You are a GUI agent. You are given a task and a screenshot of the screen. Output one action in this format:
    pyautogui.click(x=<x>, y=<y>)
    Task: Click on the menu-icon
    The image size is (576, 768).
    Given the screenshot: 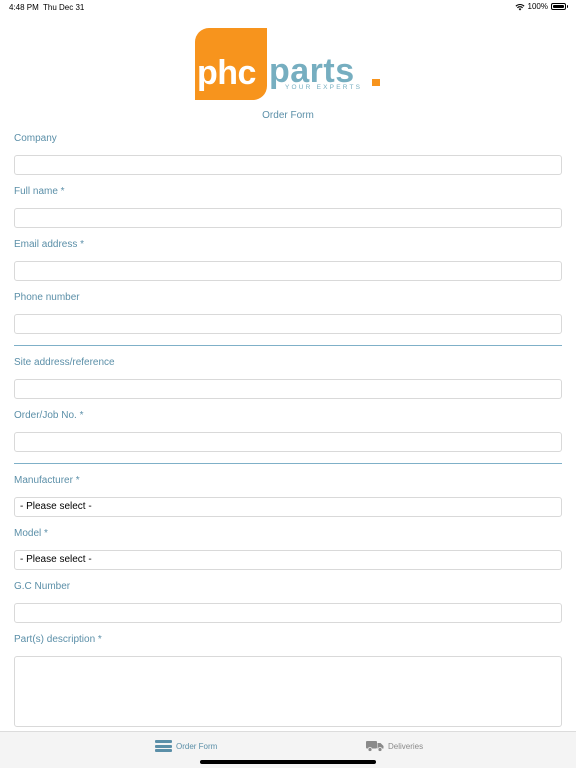 What is the action you would take?
    pyautogui.click(x=163, y=746)
    